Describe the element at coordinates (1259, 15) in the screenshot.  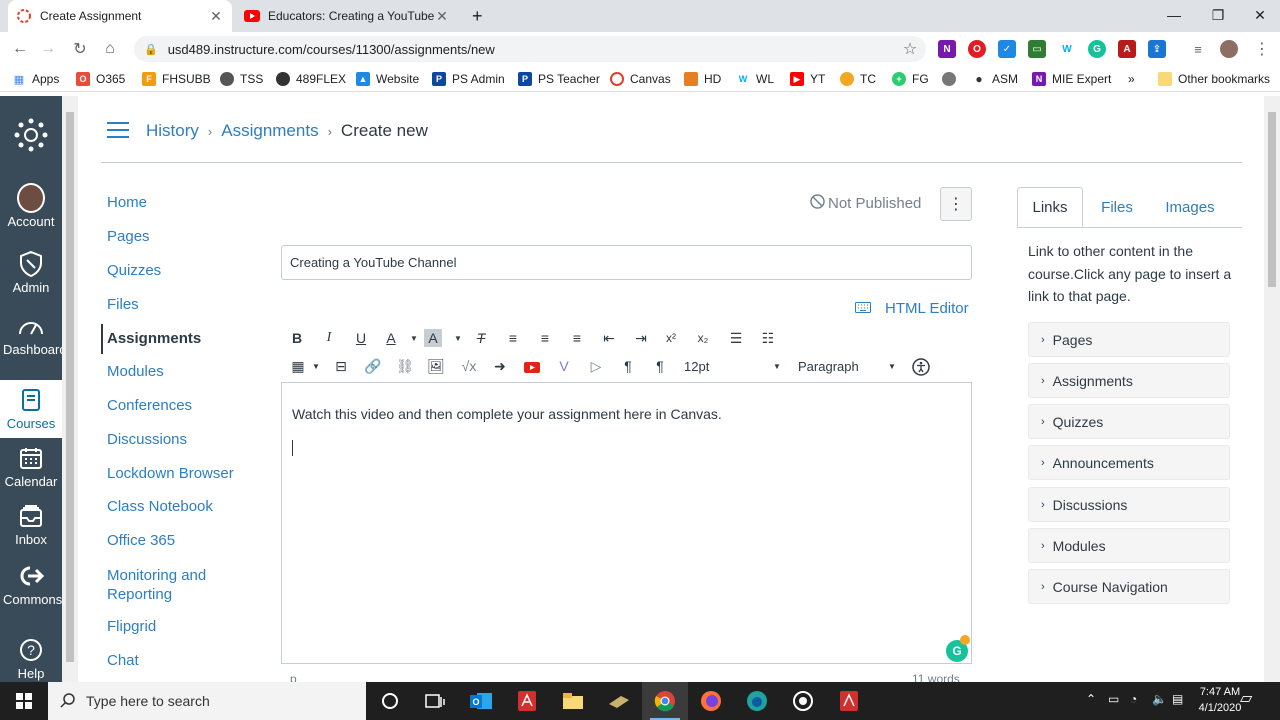
I see `close-window-icon: ✕` at that location.